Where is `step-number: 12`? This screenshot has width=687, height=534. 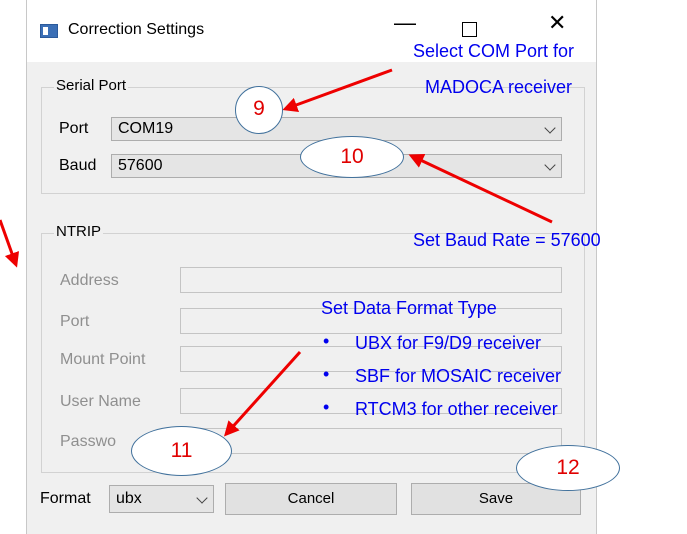
step-number: 12 is located at coordinates (568, 467).